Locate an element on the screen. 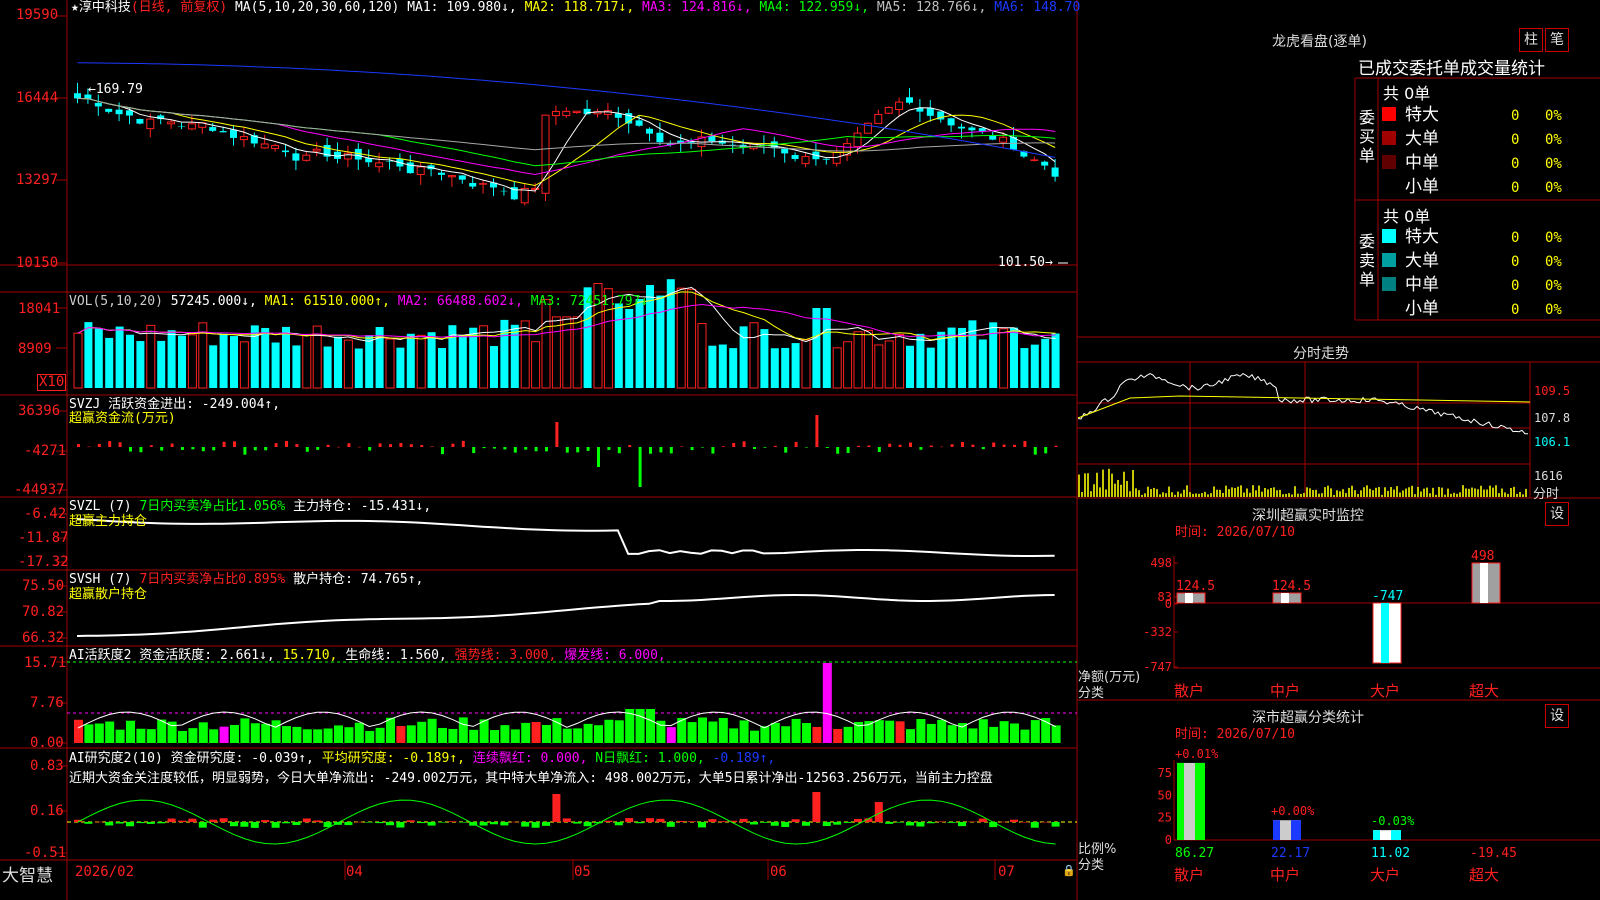  sz-class-ylabel-3: 0 is located at coordinates (1168, 840).